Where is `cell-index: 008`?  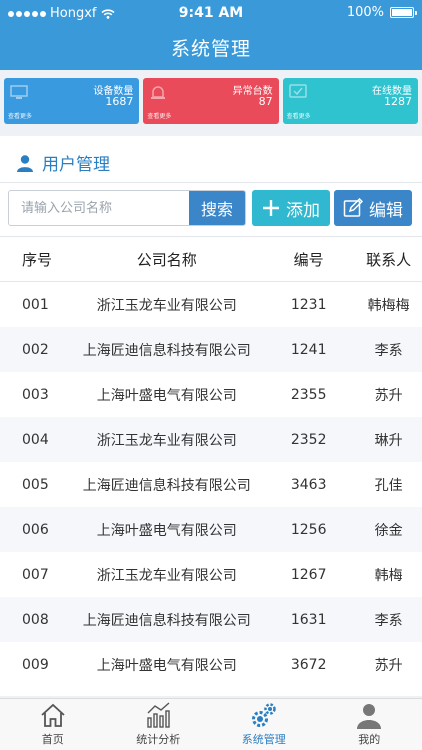 cell-index: 008 is located at coordinates (35, 619).